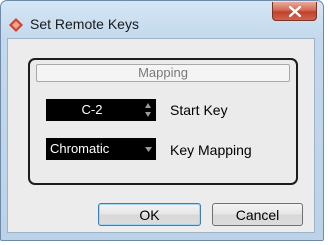 This screenshot has width=328, height=245. I want to click on start-key-field: C-2, so click(101, 110).